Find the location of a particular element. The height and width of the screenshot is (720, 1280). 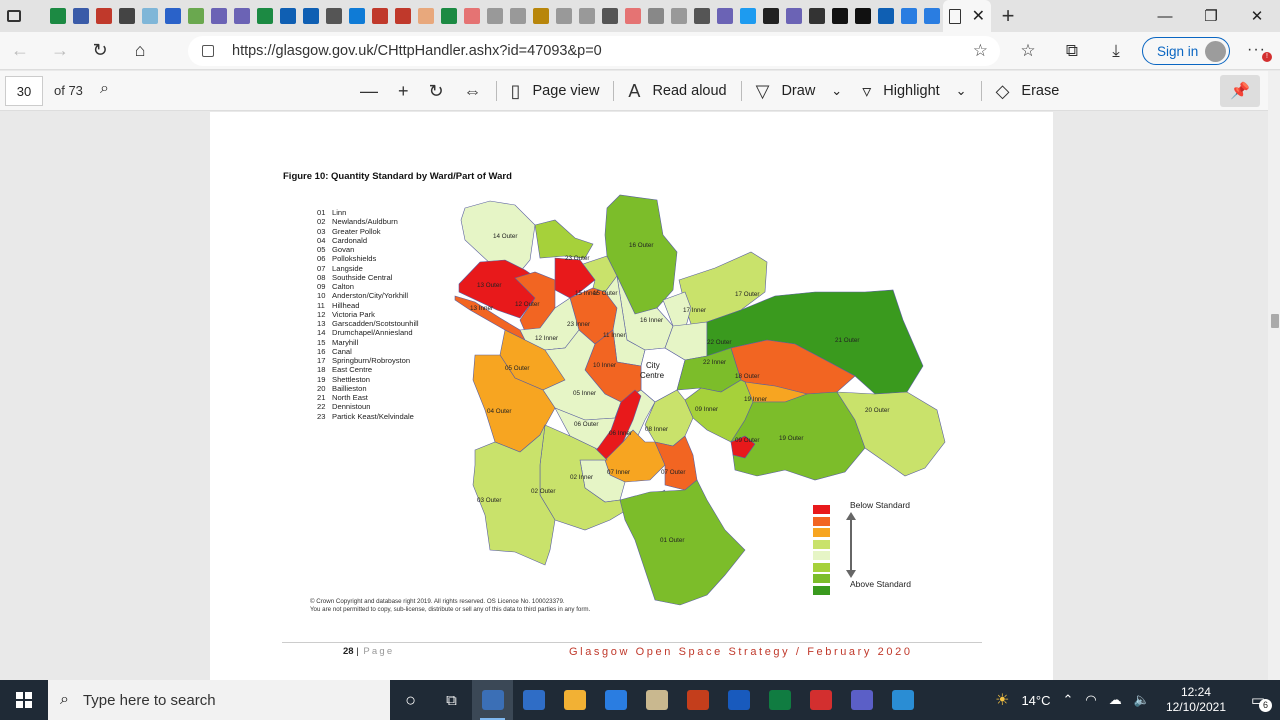

plus-button: + is located at coordinates (403, 91).